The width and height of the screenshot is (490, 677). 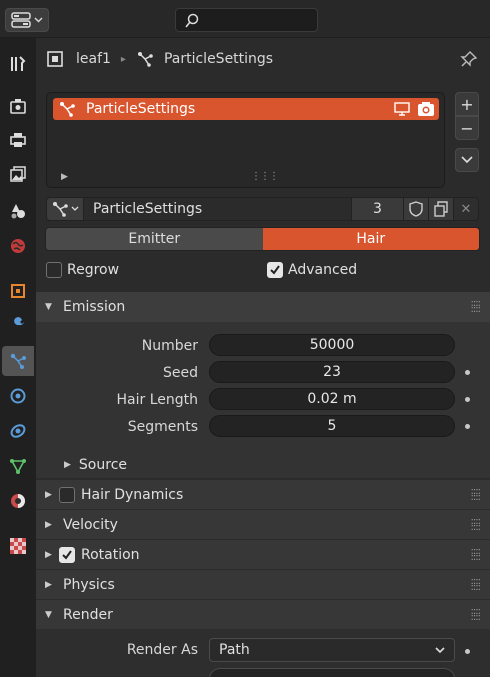 I want to click on printer-icon, so click(x=18, y=140).